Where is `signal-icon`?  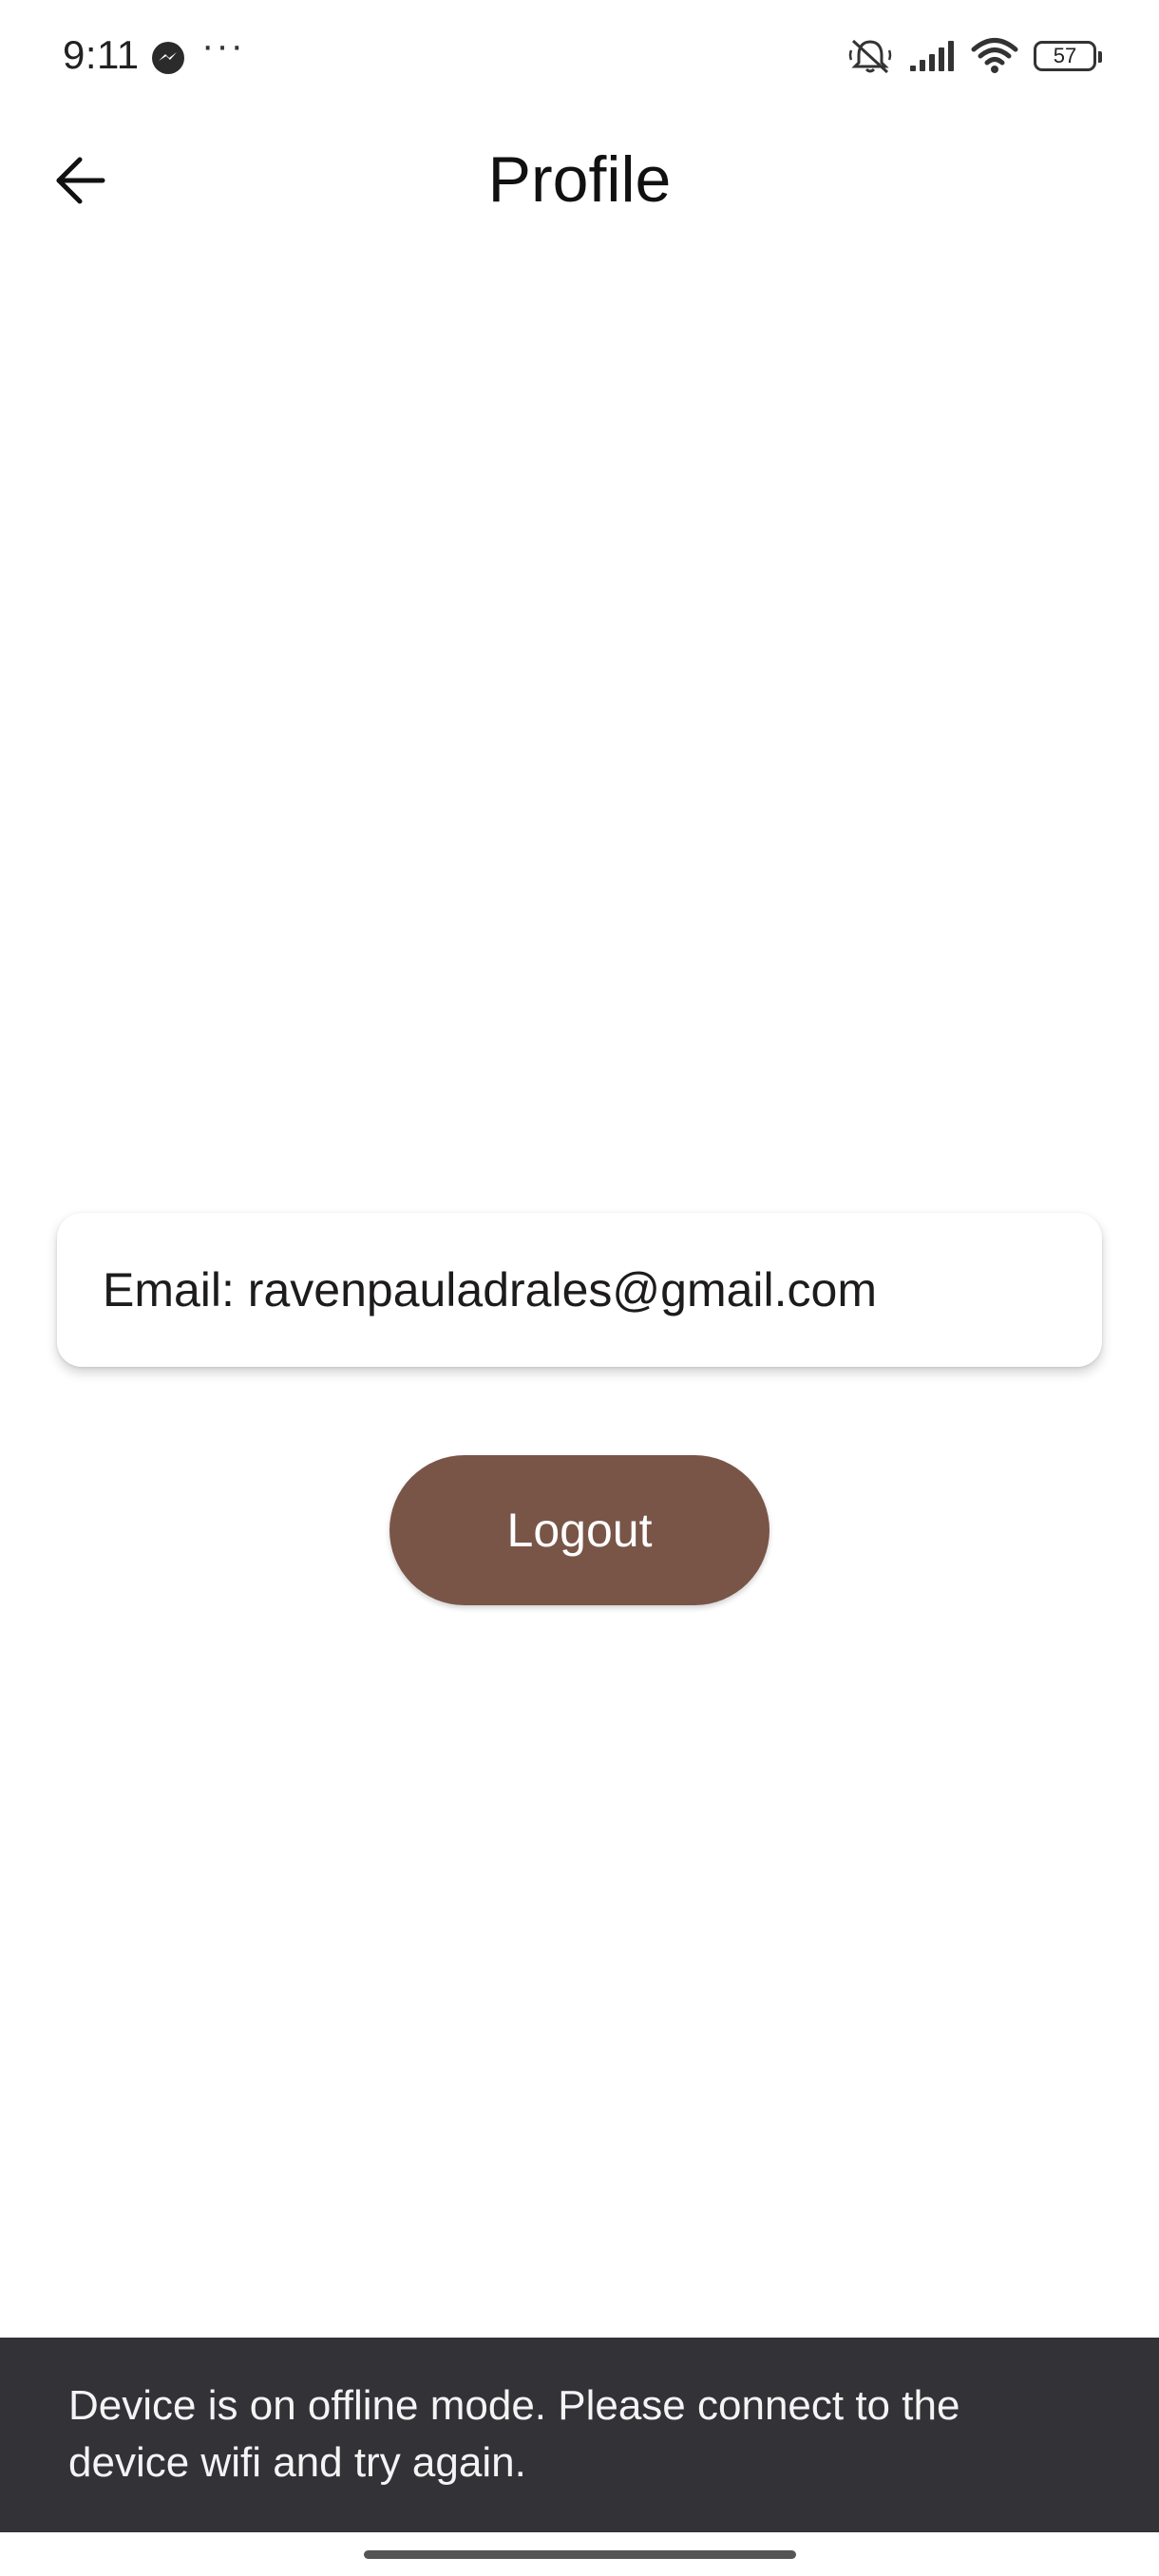
signal-icon is located at coordinates (932, 56).